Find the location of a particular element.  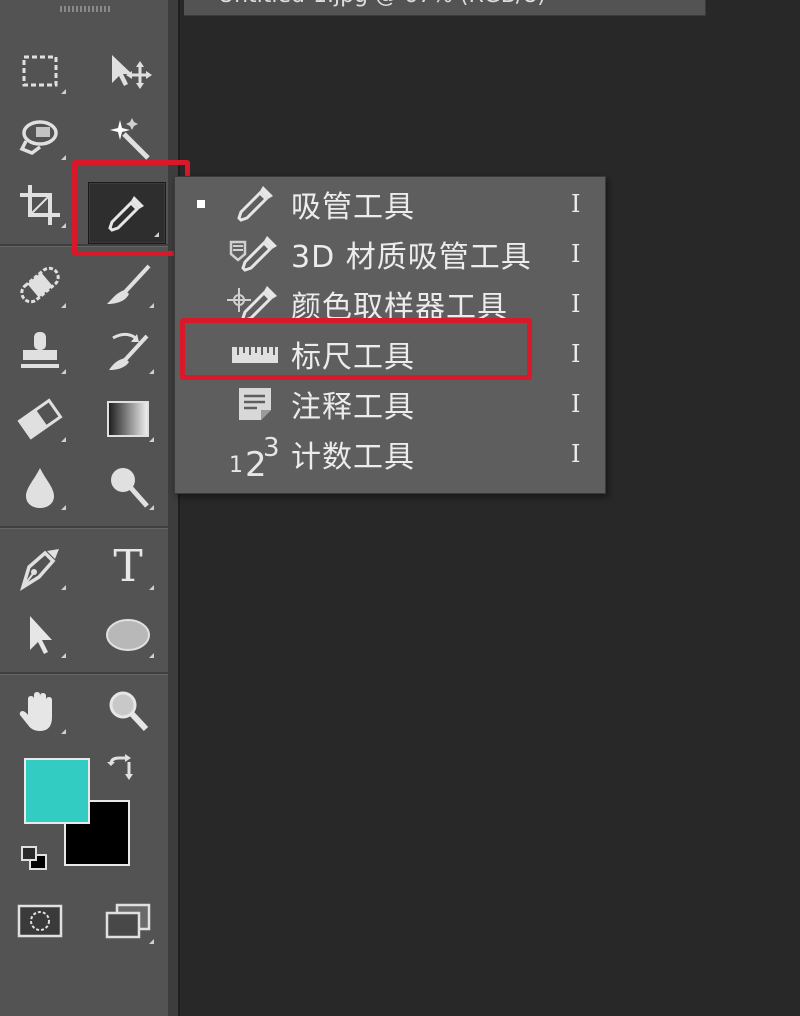

menu-item-eyedropper: 吸管工具 I is located at coordinates (390, 204).